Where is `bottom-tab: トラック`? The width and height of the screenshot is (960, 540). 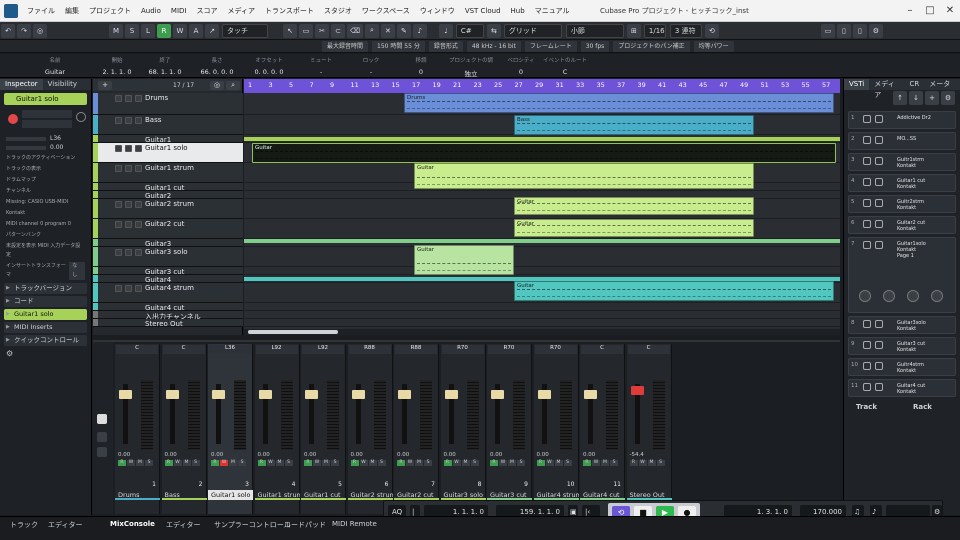 bottom-tab: トラック is located at coordinates (24, 525).